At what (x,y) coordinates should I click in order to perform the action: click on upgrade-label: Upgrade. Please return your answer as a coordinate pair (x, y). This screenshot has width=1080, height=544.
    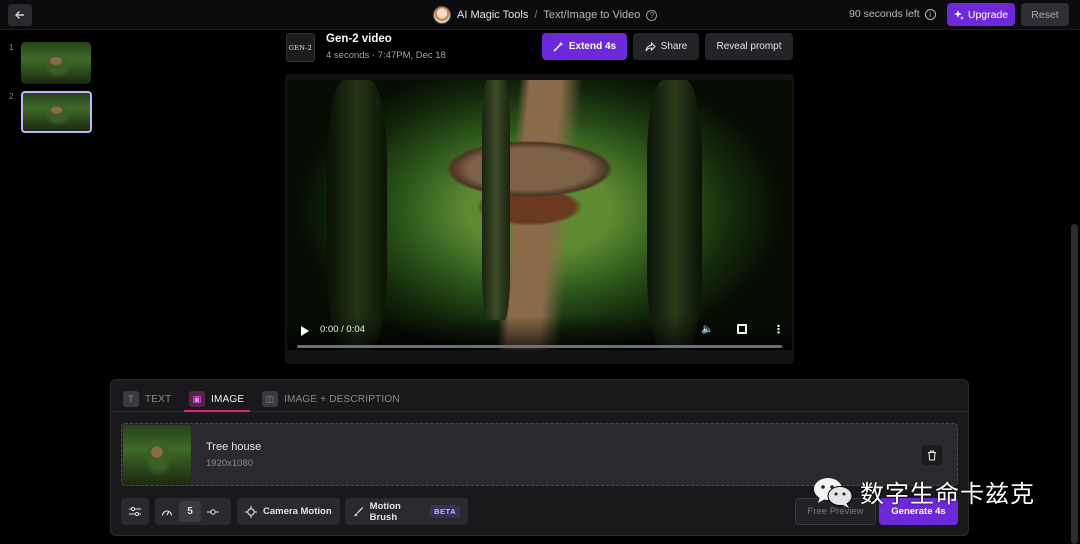
    Looking at the image, I should click on (988, 14).